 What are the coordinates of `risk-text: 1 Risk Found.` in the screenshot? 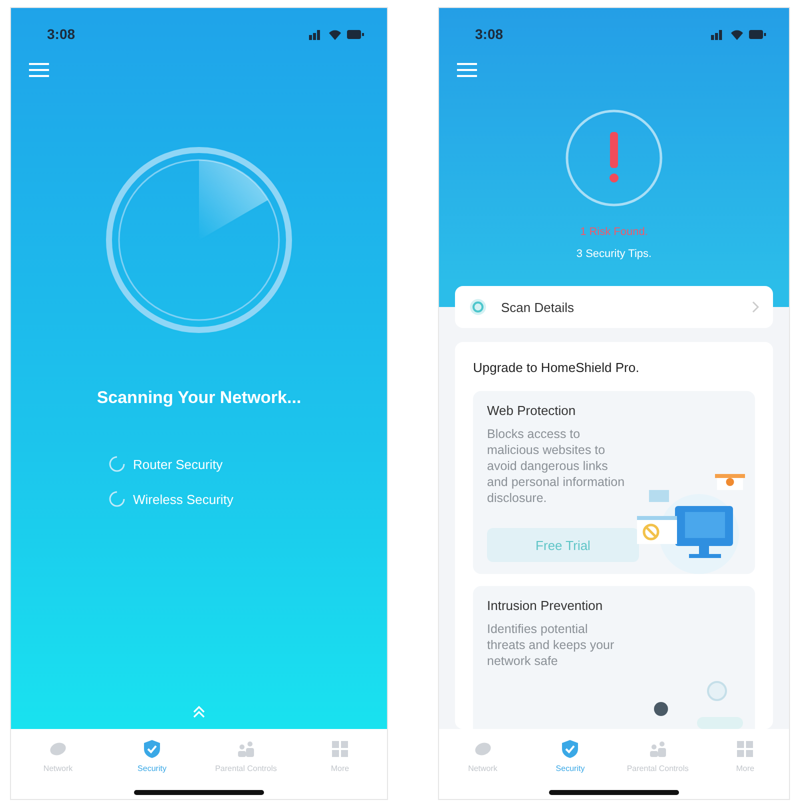 It's located at (614, 232).